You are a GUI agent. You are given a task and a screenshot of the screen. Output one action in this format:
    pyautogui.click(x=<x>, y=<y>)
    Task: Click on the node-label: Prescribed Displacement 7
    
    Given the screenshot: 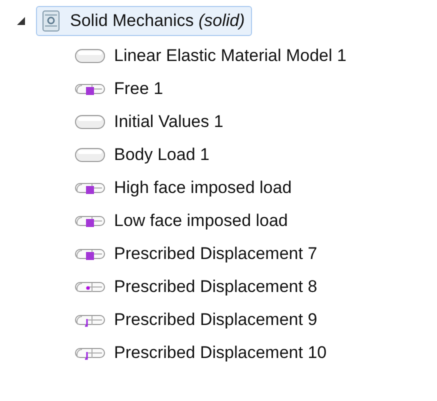 What is the action you would take?
    pyautogui.click(x=216, y=253)
    